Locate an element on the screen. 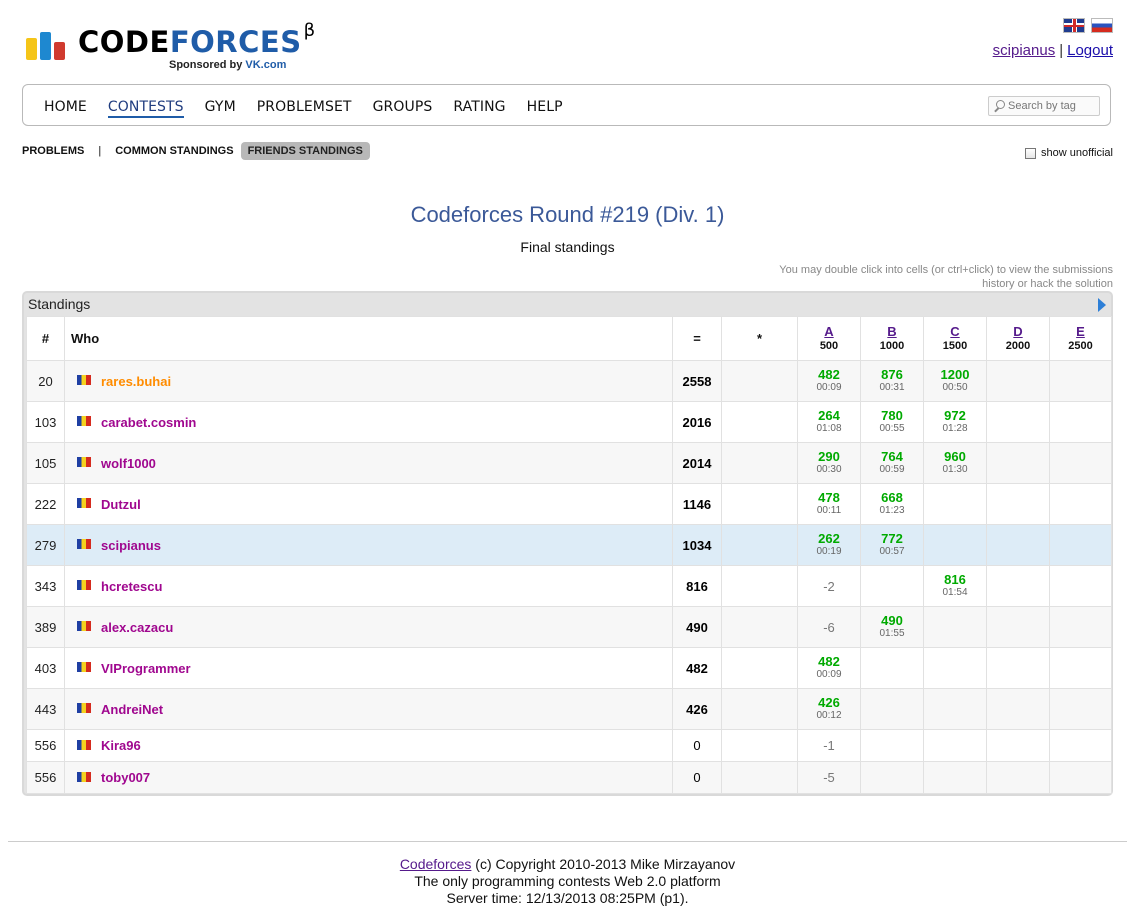 The image size is (1135, 915). problem-result-cell: 972 01:28 is located at coordinates (955, 422).